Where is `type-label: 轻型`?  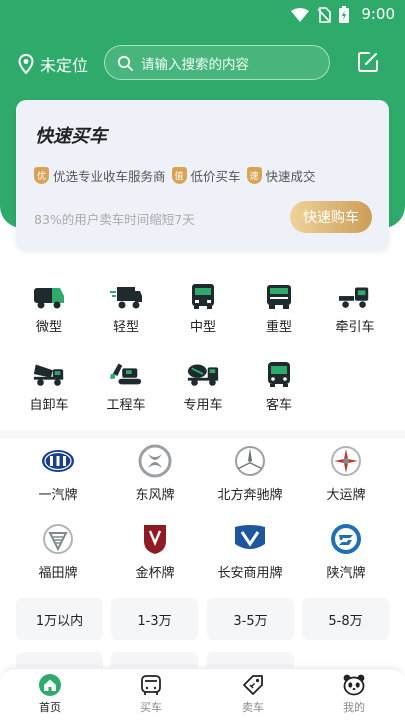 type-label: 轻型 is located at coordinates (125, 327).